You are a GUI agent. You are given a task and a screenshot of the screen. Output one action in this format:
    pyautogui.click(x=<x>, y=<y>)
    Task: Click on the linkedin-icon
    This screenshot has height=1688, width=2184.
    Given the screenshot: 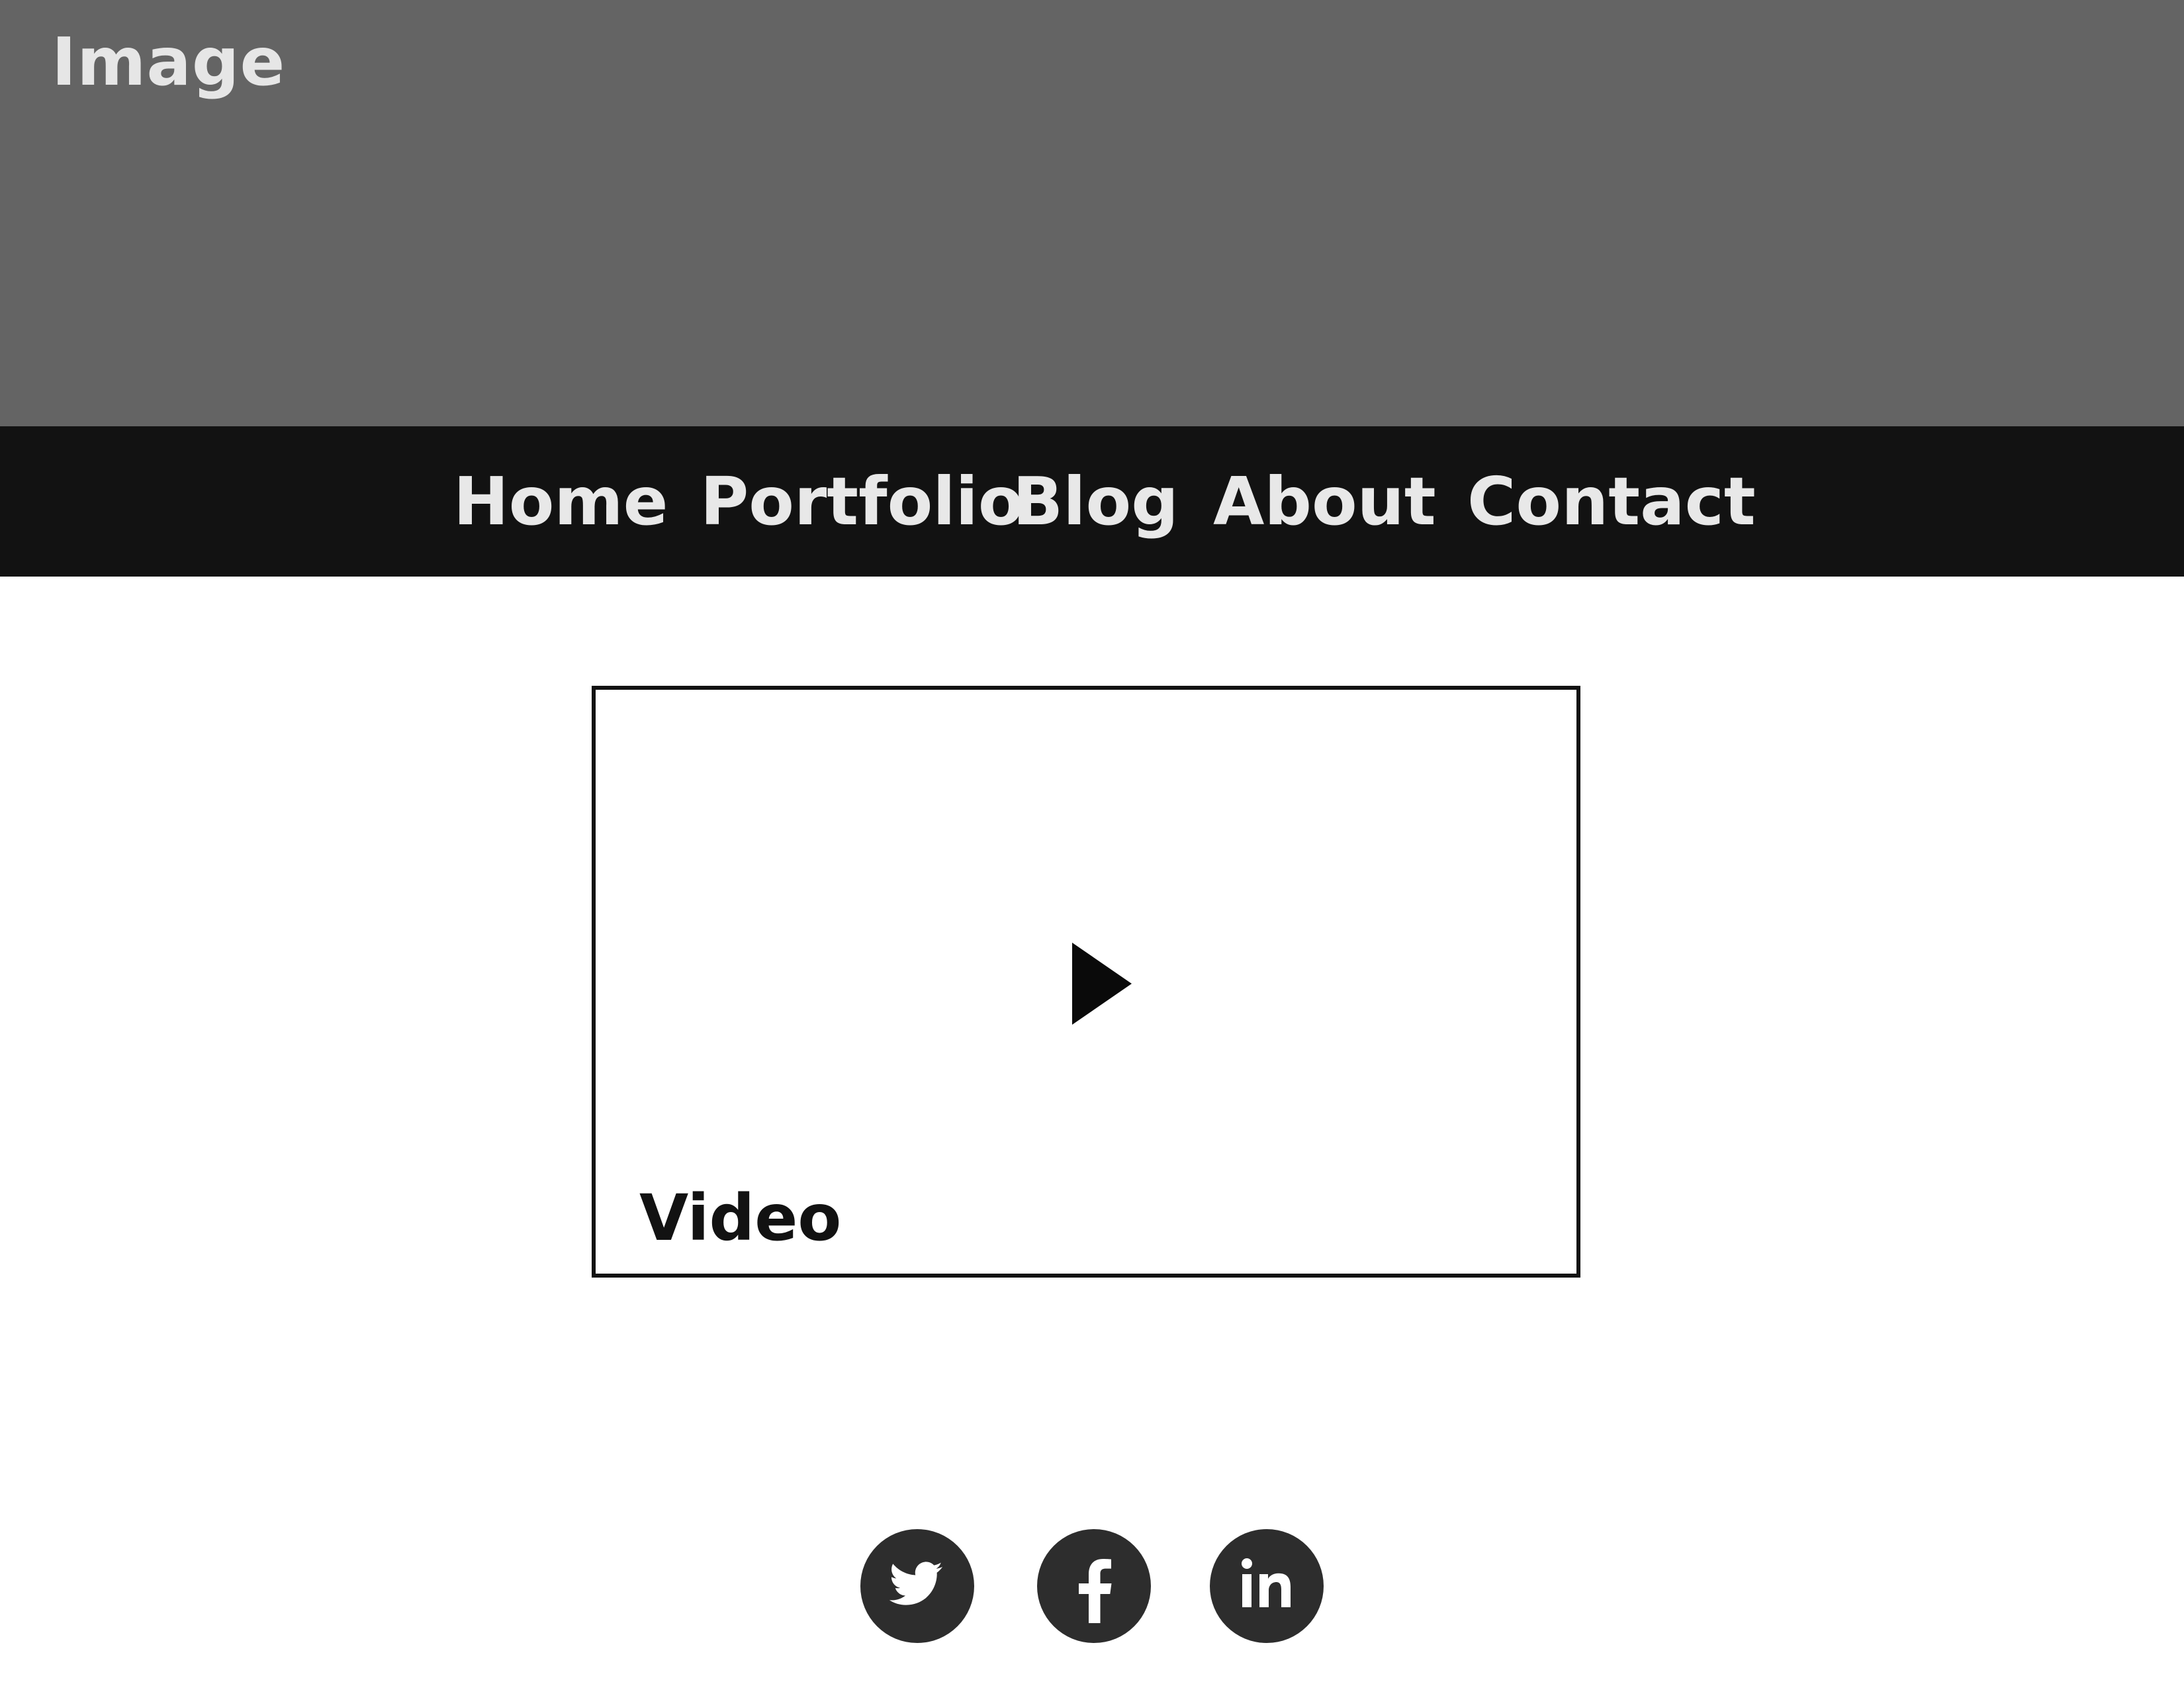 What is the action you would take?
    pyautogui.click(x=1267, y=1582)
    